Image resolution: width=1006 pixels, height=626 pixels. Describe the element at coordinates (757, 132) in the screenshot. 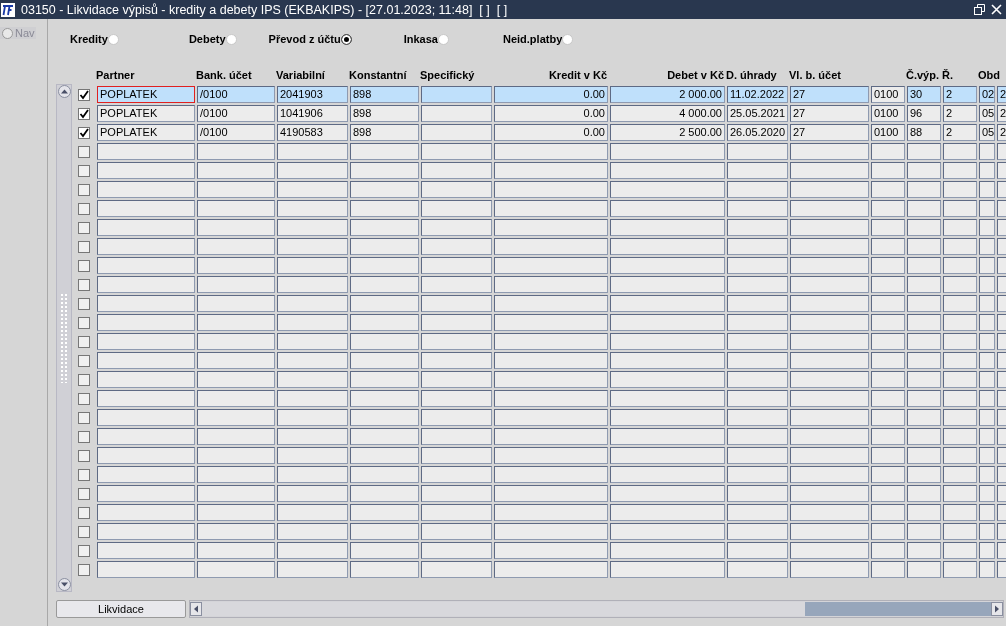

I see `table-cell: 26.05.2020` at that location.